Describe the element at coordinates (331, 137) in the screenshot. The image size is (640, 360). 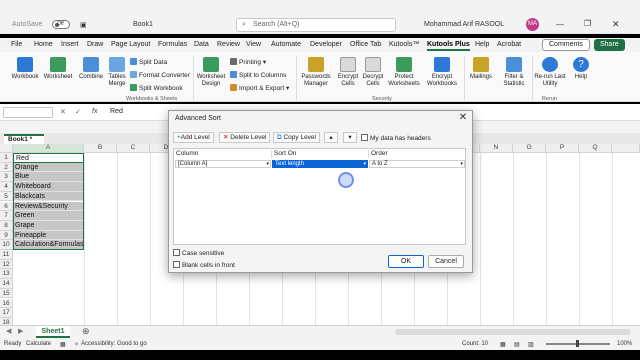
I see `move-up-button: ▴` at that location.